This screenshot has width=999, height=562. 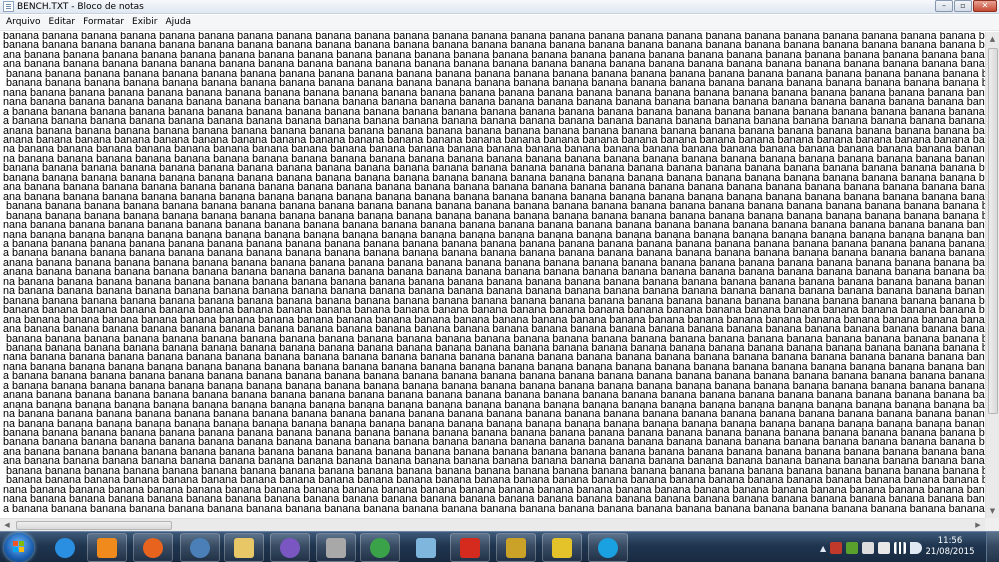 What do you see at coordinates (499, 23) in the screenshot?
I see `menu-bar: Arquivo Editar Formatar Exibir Ajuda` at bounding box center [499, 23].